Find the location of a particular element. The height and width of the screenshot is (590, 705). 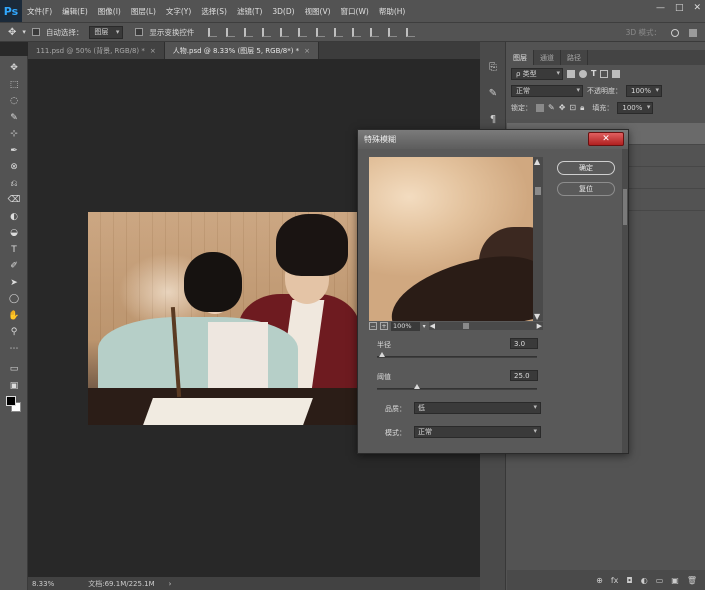

filter-type-icon: T is located at coordinates (593, 73).